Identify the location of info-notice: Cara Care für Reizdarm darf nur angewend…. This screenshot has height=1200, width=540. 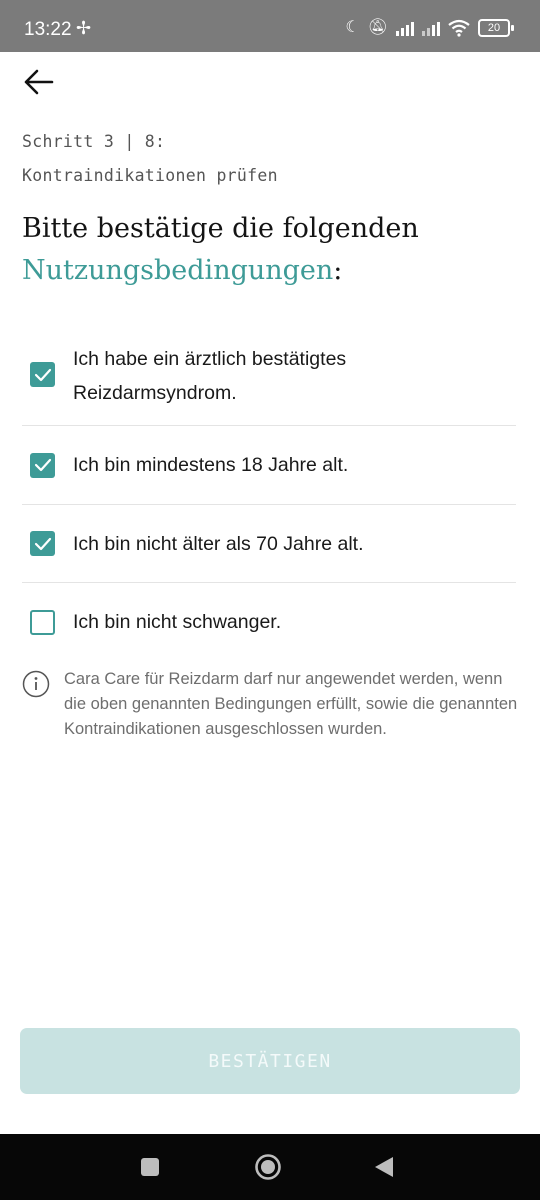
(272, 704).